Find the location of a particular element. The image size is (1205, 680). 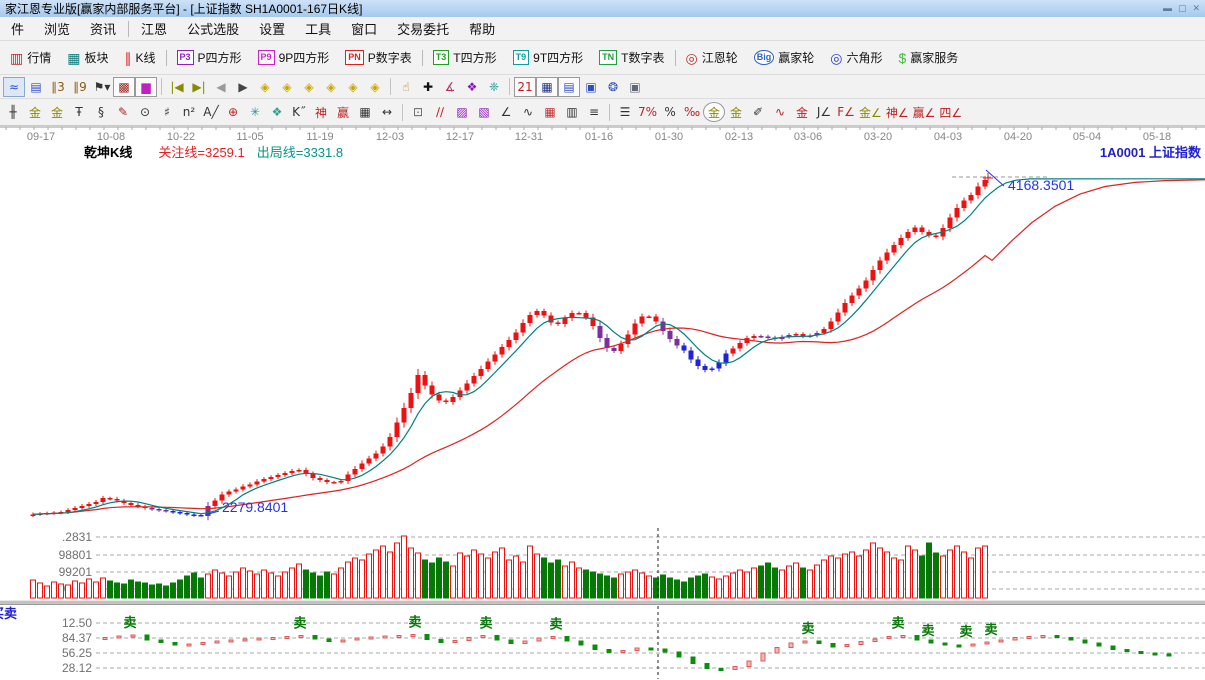

dark-grid-icon: ▥ is located at coordinates (572, 112).